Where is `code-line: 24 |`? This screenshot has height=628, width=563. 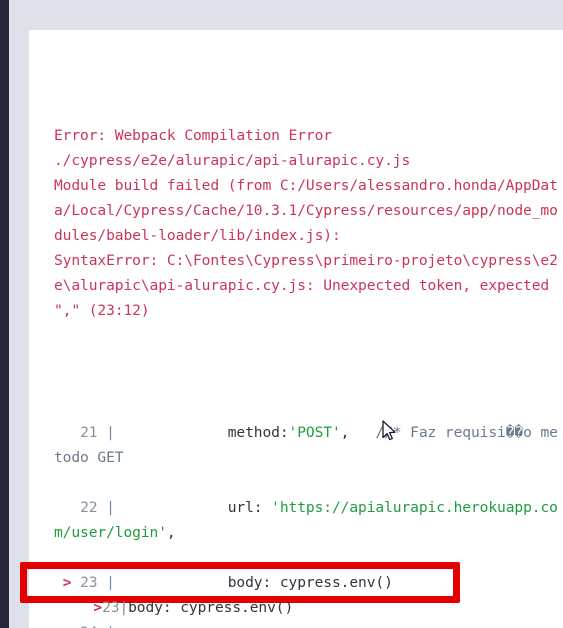
code-line: 24 | is located at coordinates (307, 624).